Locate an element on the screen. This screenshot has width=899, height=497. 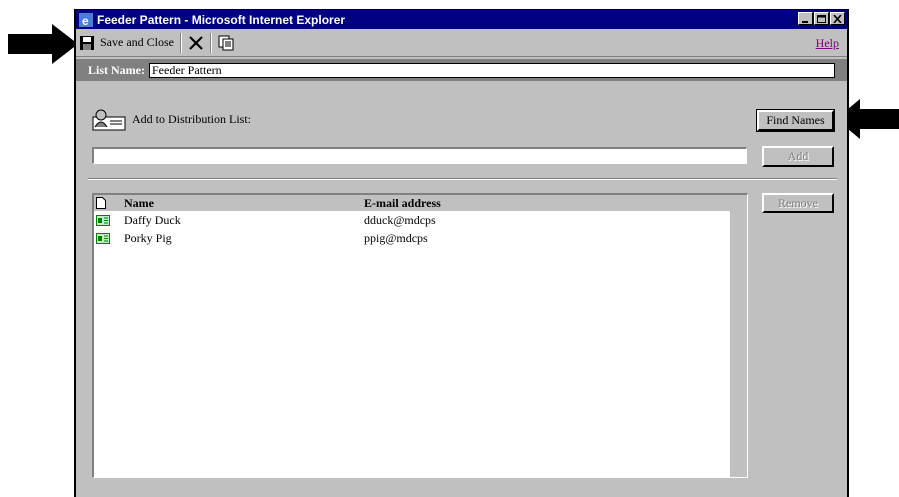
member-row: Daffy Duck dduck@mdcps is located at coordinates (420, 220).